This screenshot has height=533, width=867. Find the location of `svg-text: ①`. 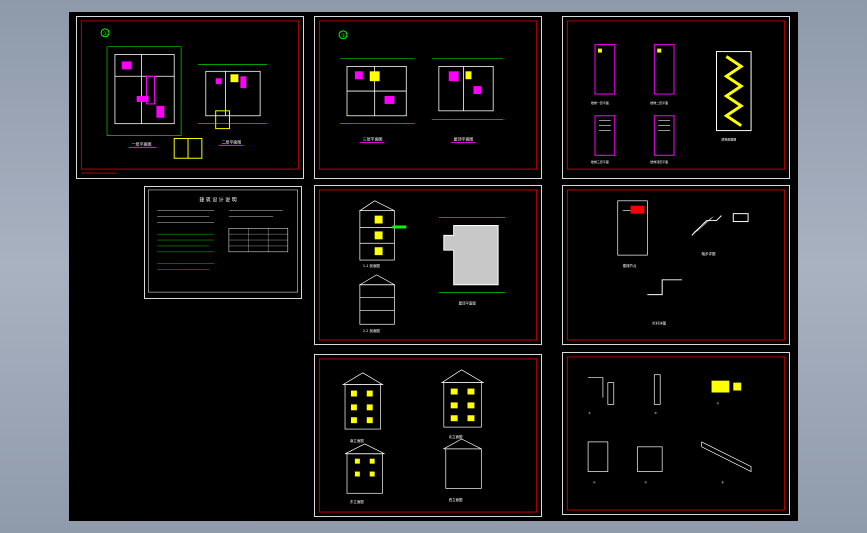

svg-text: ① is located at coordinates (589, 413).